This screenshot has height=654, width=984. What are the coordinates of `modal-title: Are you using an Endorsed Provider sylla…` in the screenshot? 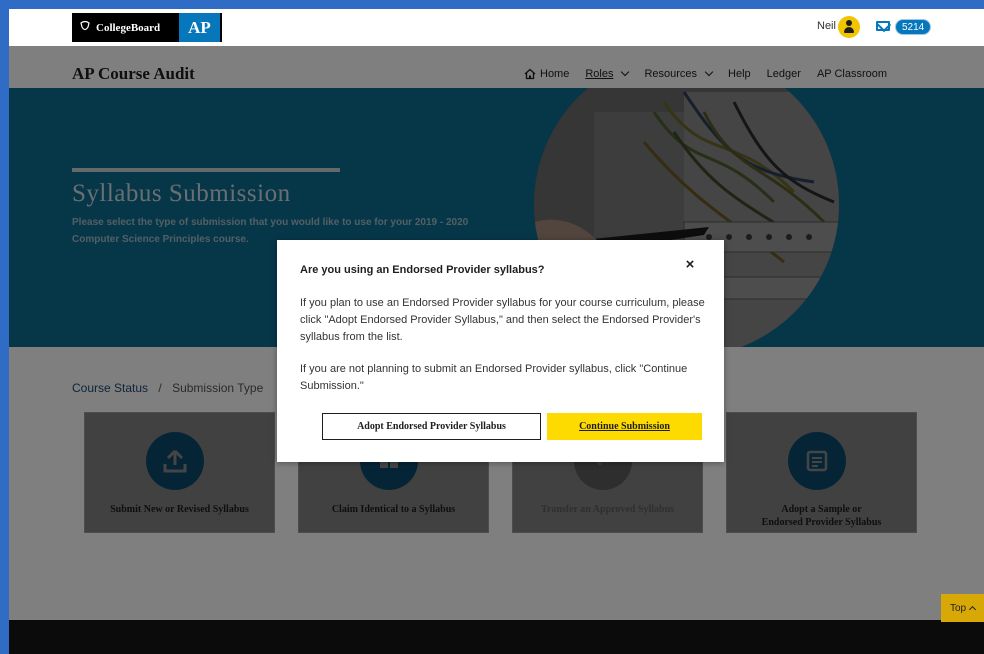 It's located at (422, 270).